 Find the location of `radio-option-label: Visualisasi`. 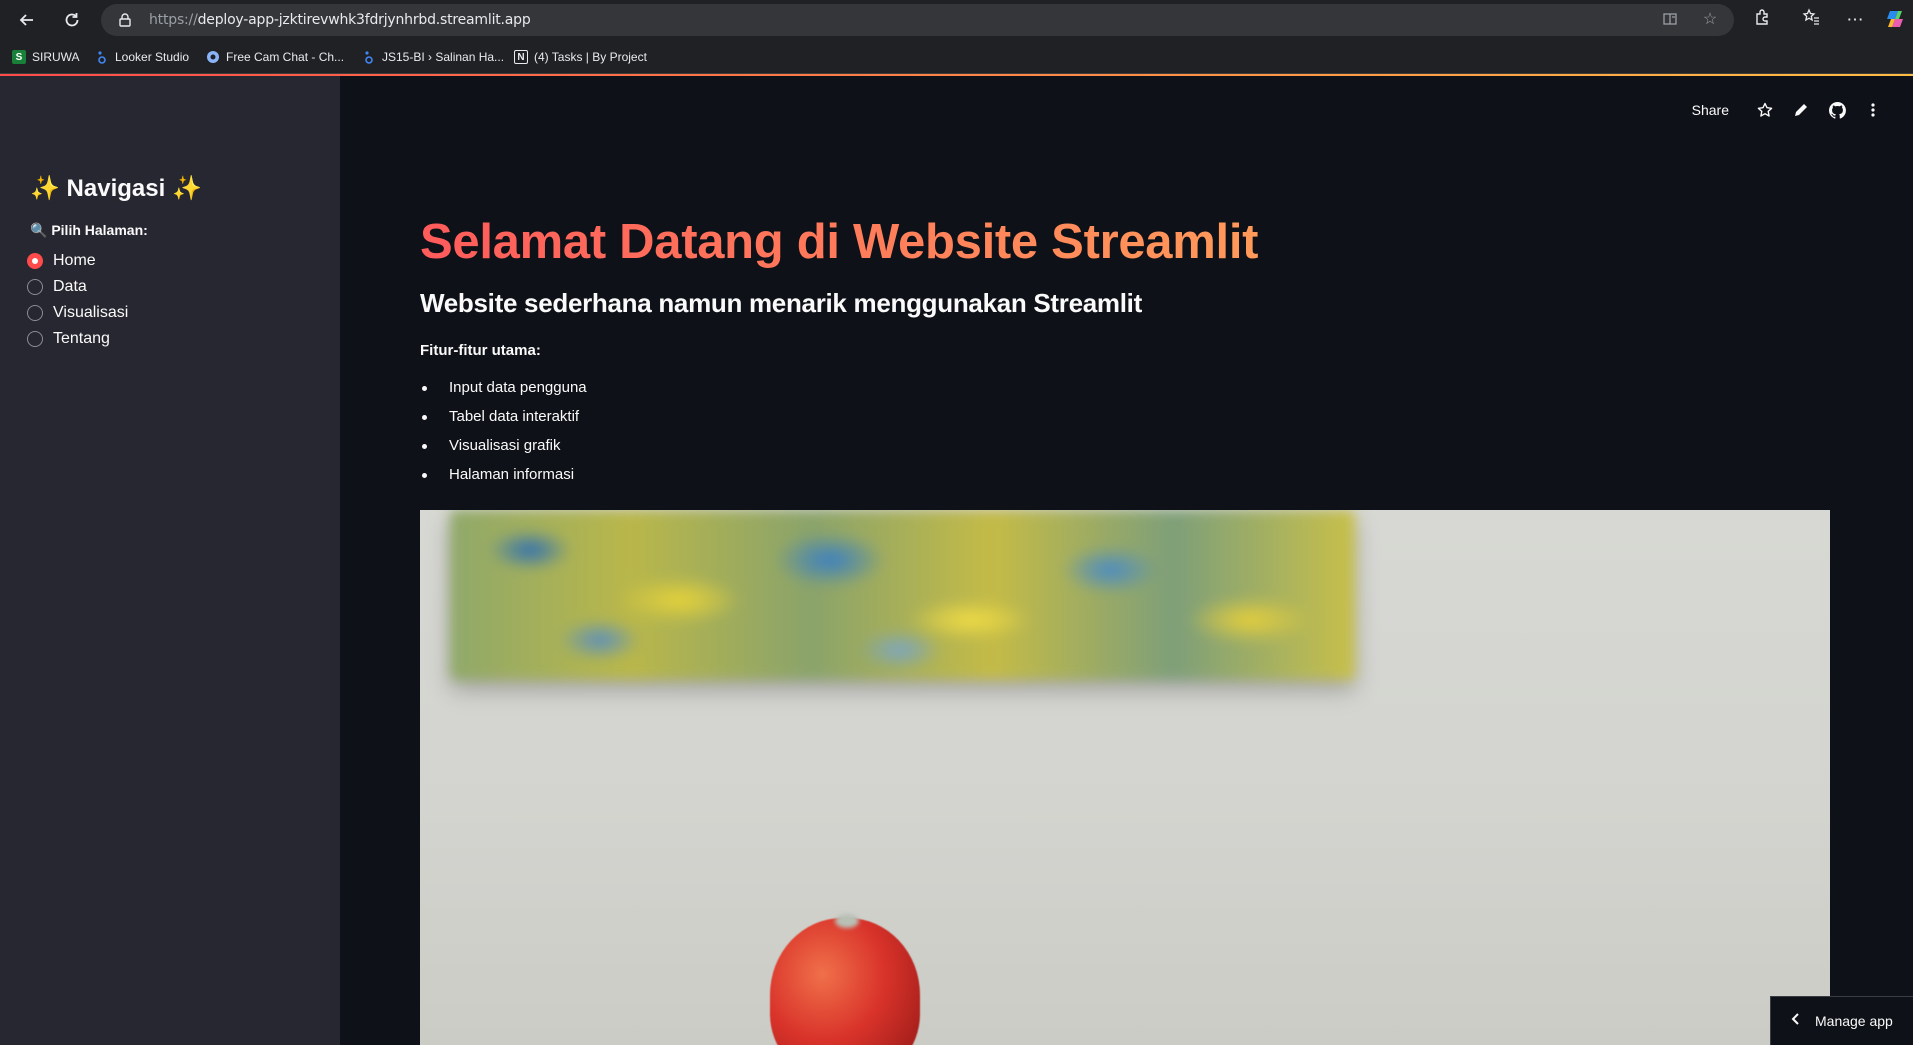

radio-option-label: Visualisasi is located at coordinates (91, 312).